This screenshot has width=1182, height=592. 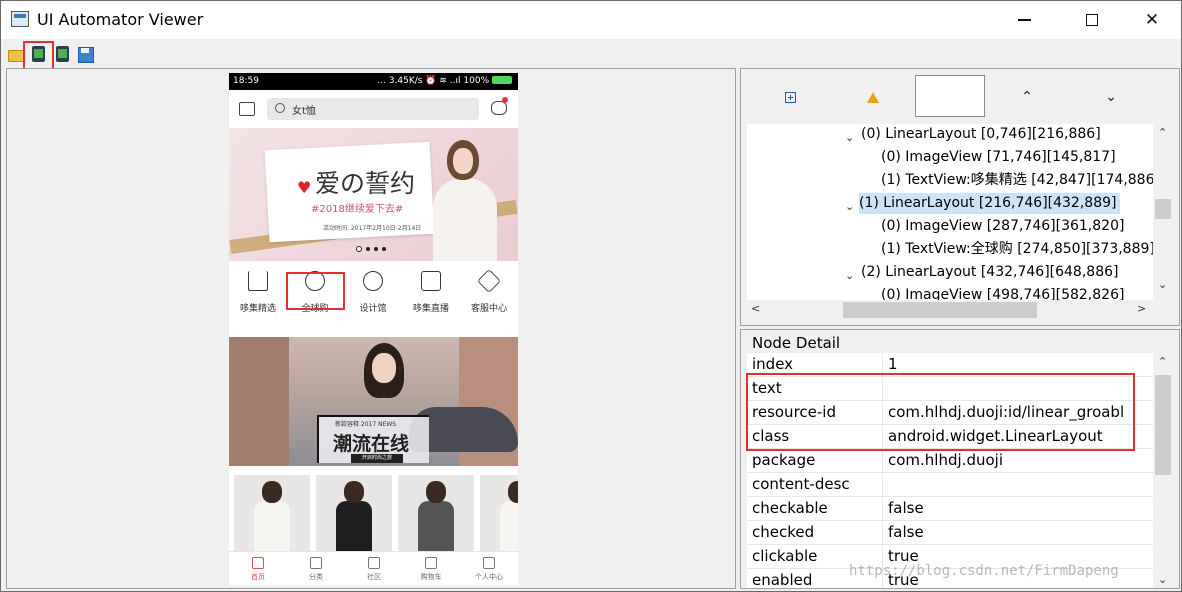 I want to click on tab-community: 社区, so click(x=374, y=568).